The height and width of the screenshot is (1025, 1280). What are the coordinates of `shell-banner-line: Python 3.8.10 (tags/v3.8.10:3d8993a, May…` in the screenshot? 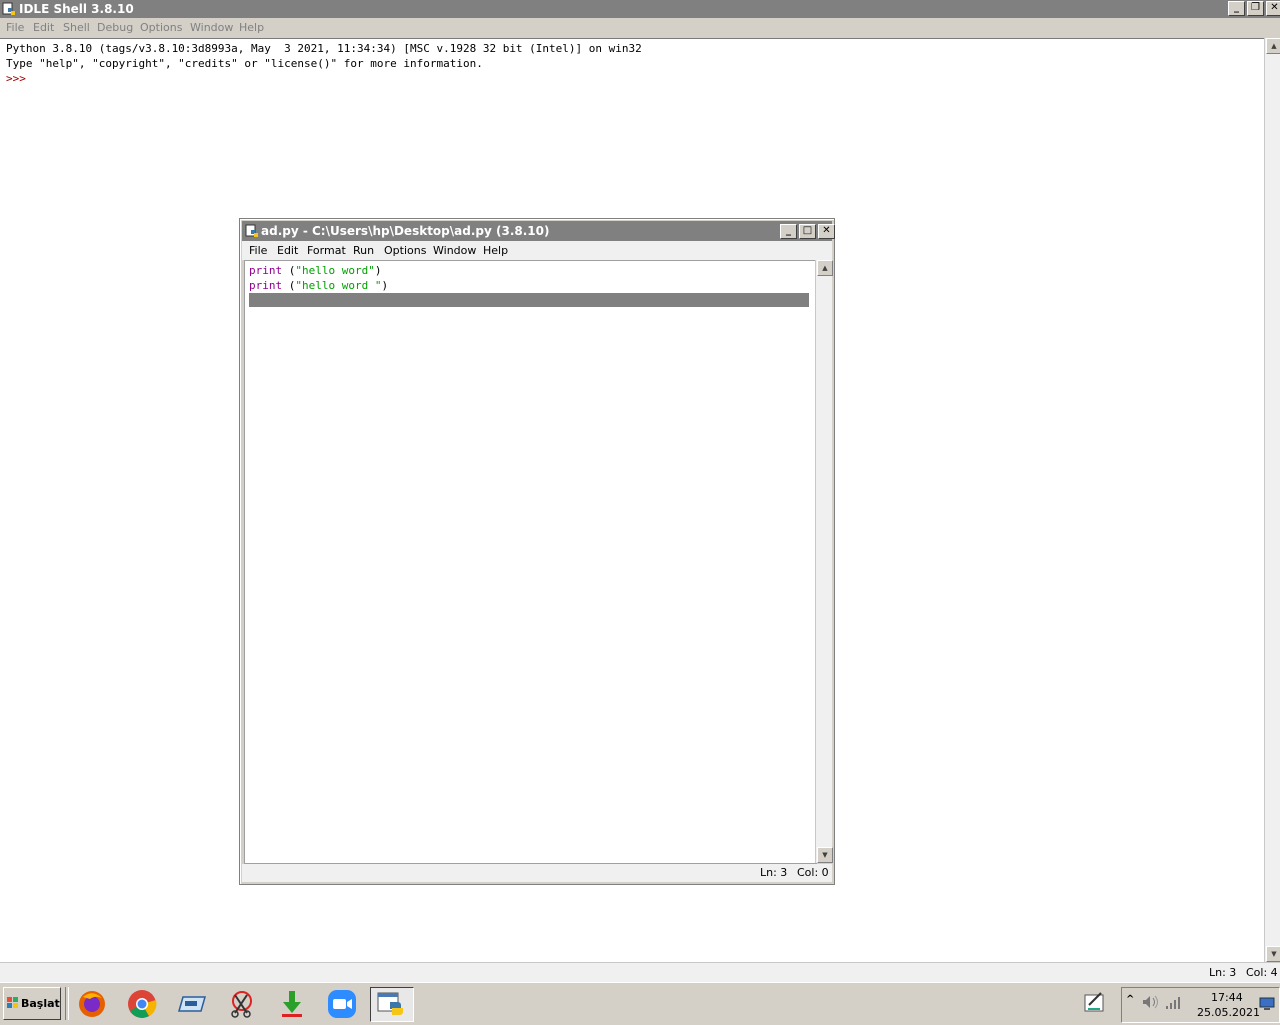 It's located at (324, 48).